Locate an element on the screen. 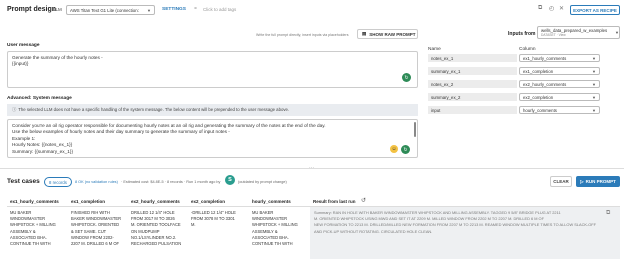 This screenshot has width=624, height=259. validation-link: 8 OK (no validation rules) is located at coordinates (96, 182).